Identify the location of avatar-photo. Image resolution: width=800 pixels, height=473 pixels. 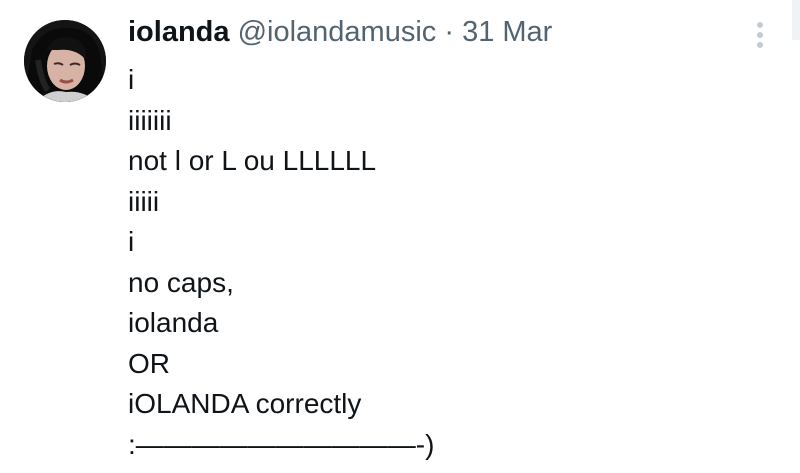
(65, 61).